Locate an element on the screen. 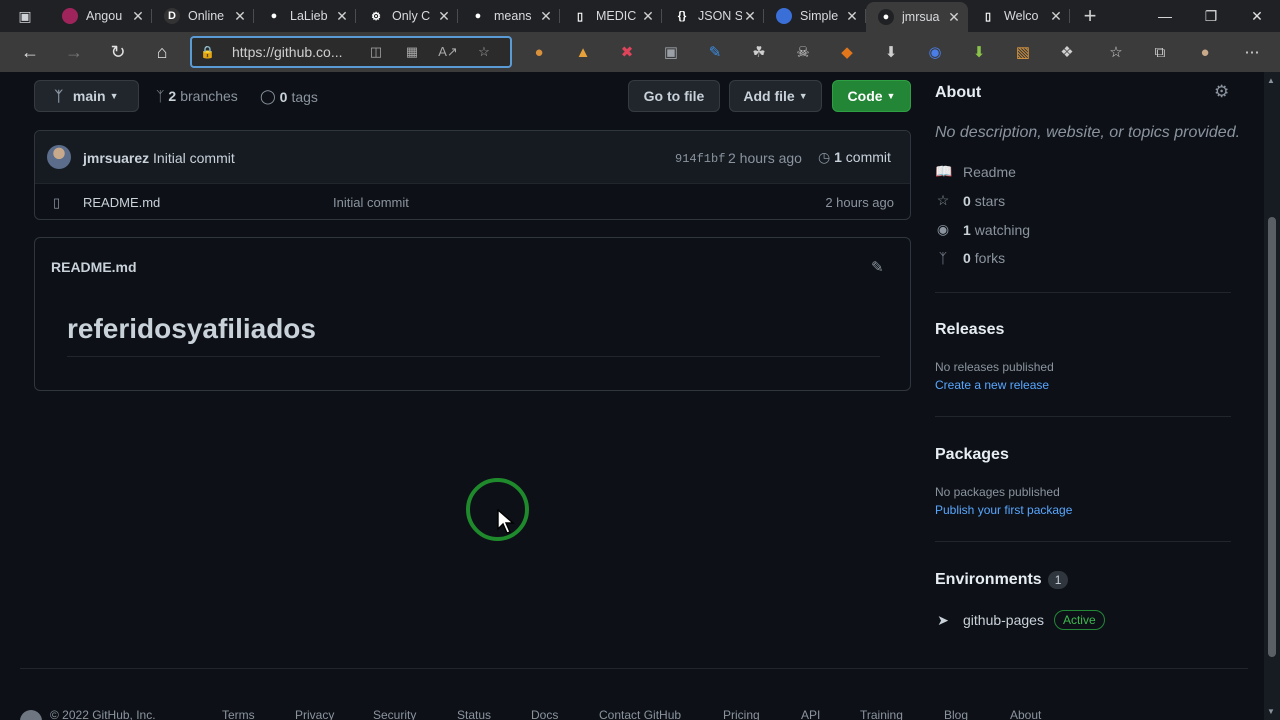 The image size is (1280, 720). environments-header: Environments 1 is located at coordinates (1002, 580).